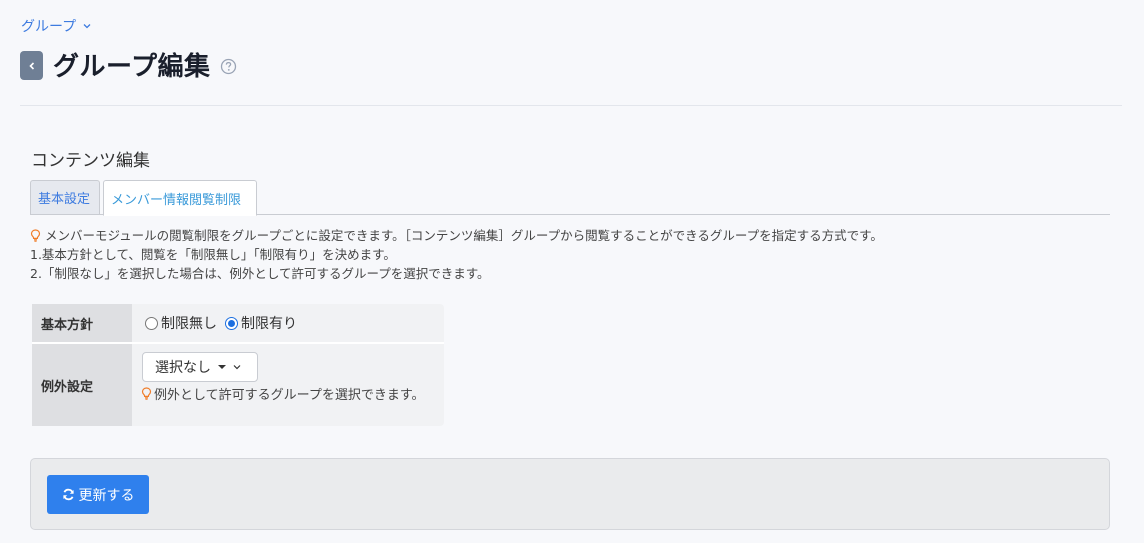 This screenshot has height=543, width=1144. What do you see at coordinates (260, 273) in the screenshot?
I see `note-line: 2.「制限なし」を選択した場合は、例外として許可するグループを選択できます。` at bounding box center [260, 273].